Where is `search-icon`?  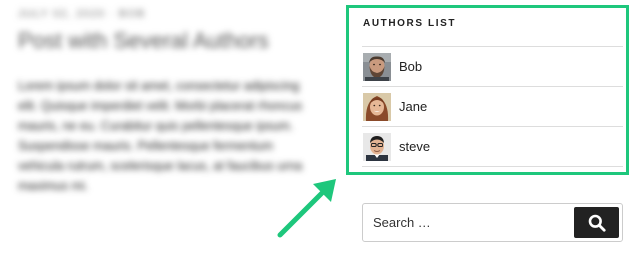
search-icon is located at coordinates (597, 223).